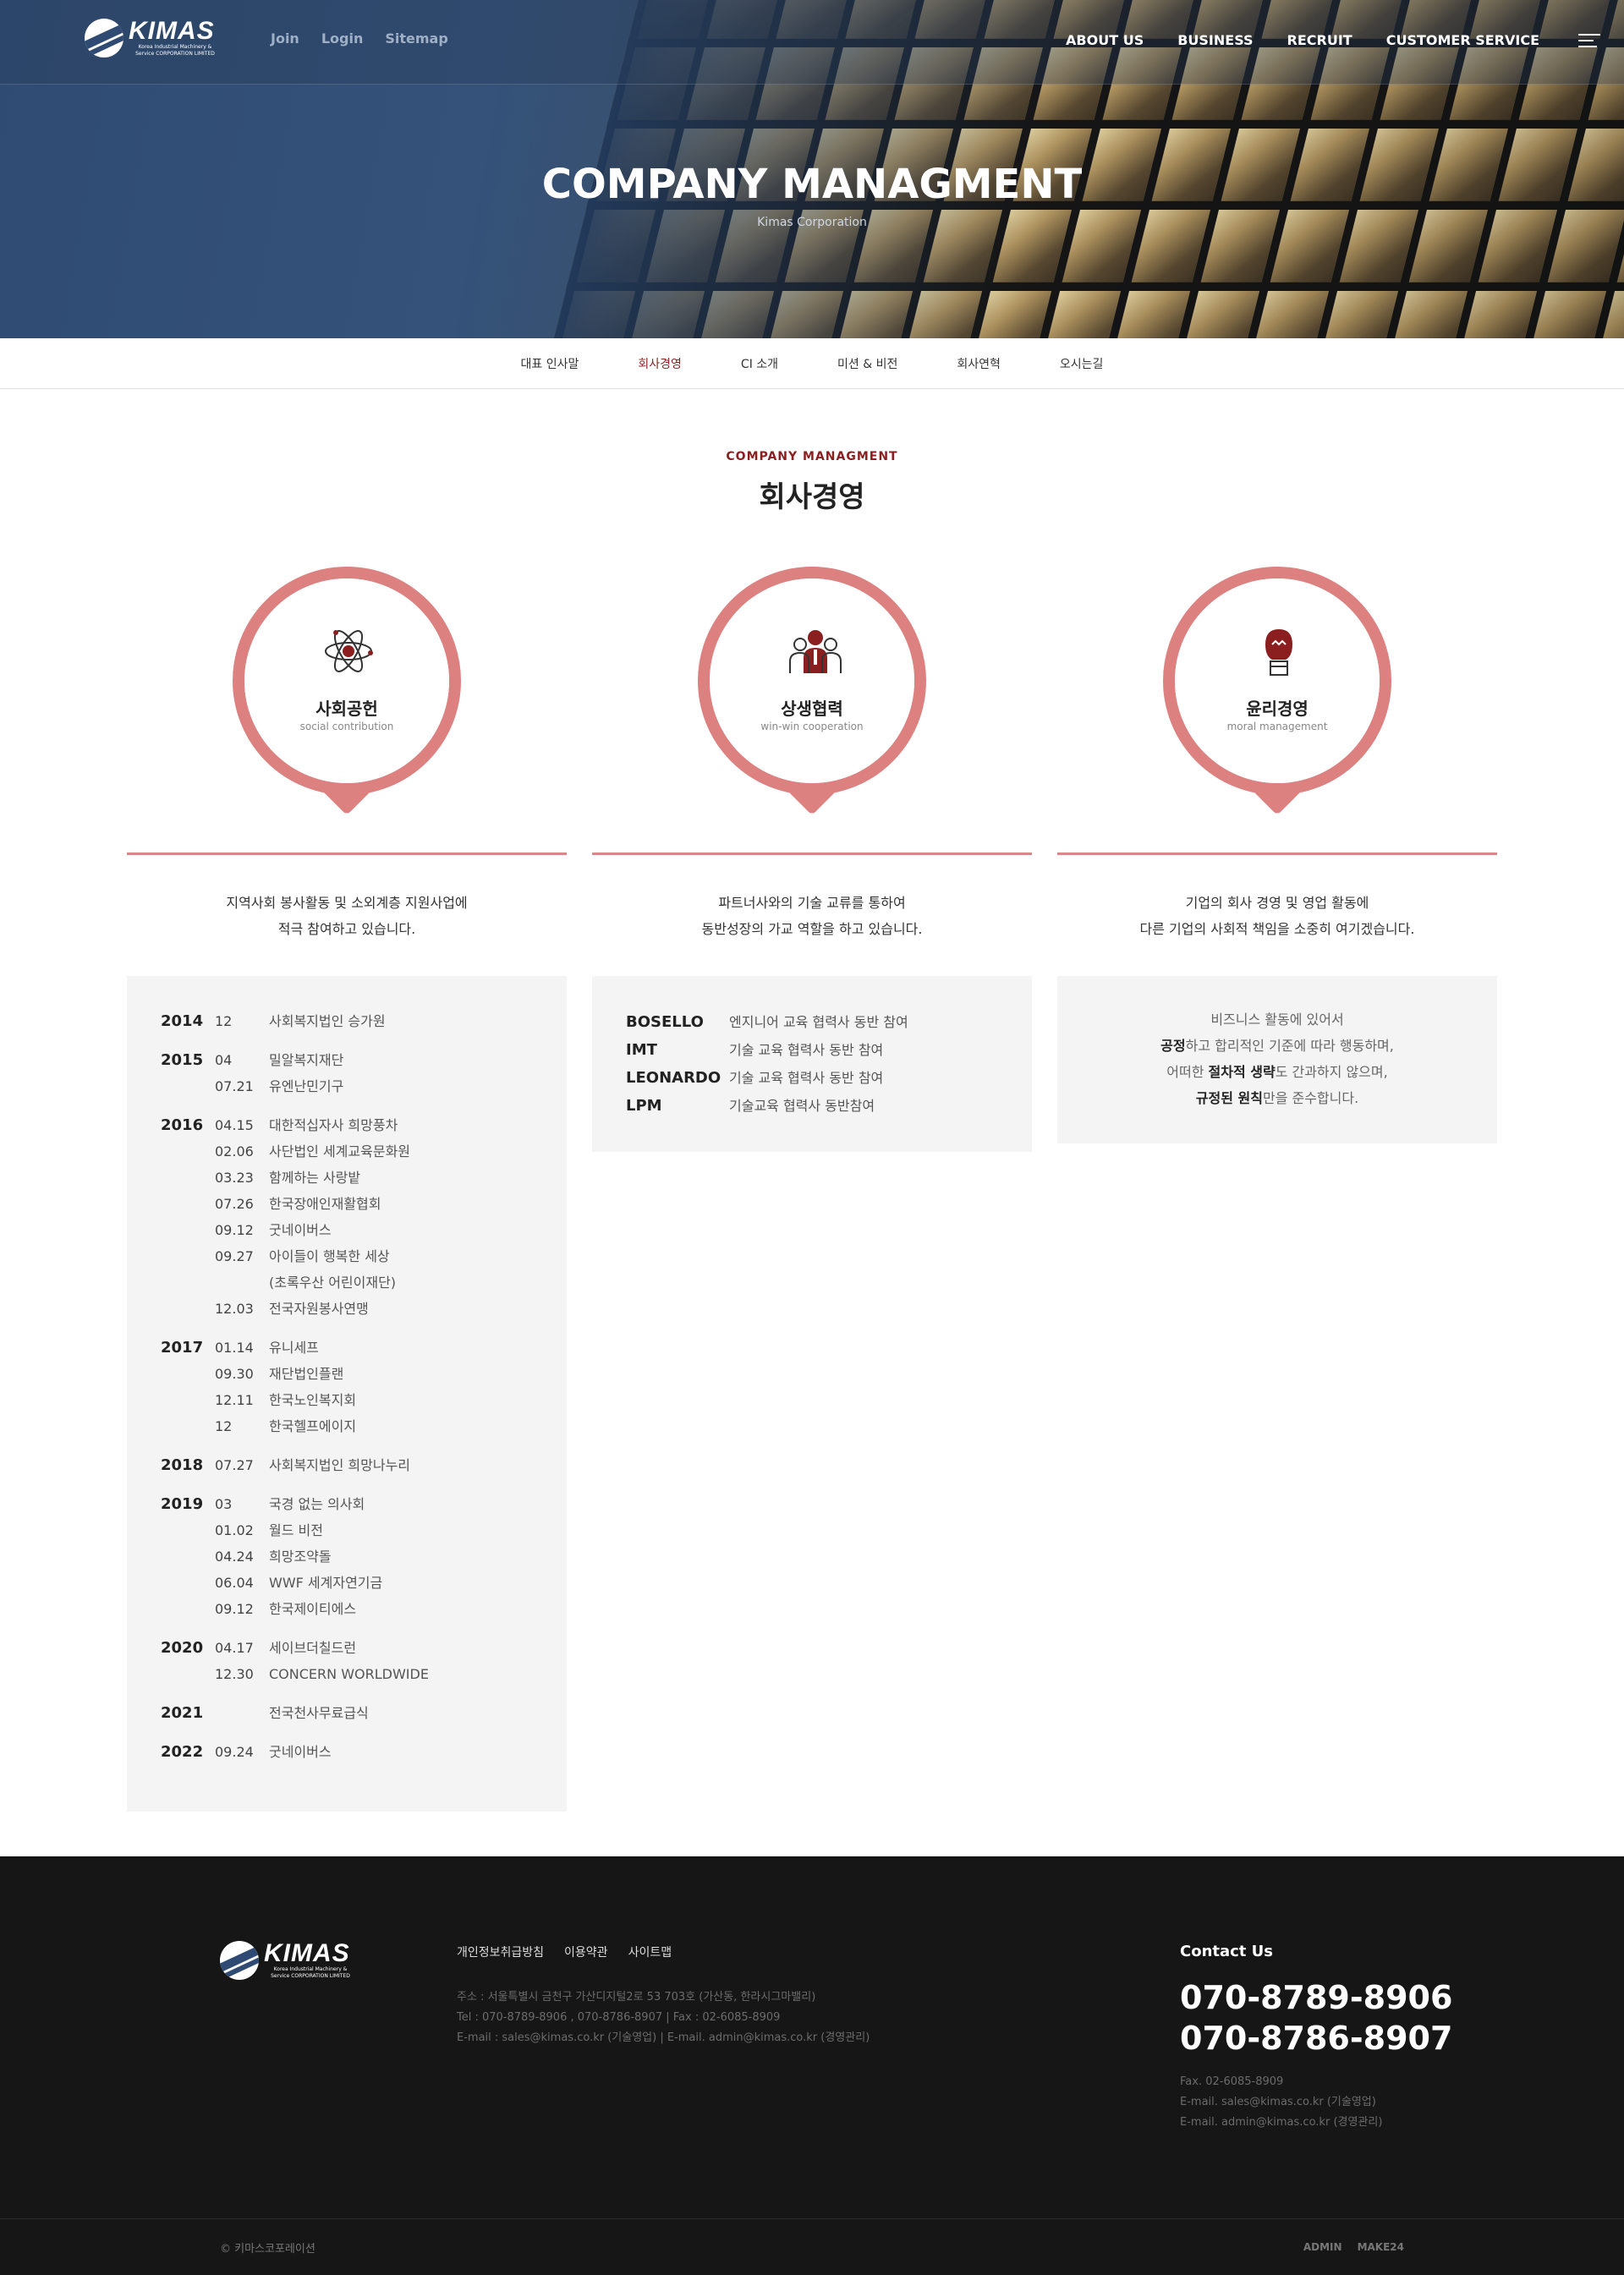 Image resolution: width=1624 pixels, height=2275 pixels. Describe the element at coordinates (315, 1178) in the screenshot. I see `event-name: 함께하는 사랑밭` at that location.